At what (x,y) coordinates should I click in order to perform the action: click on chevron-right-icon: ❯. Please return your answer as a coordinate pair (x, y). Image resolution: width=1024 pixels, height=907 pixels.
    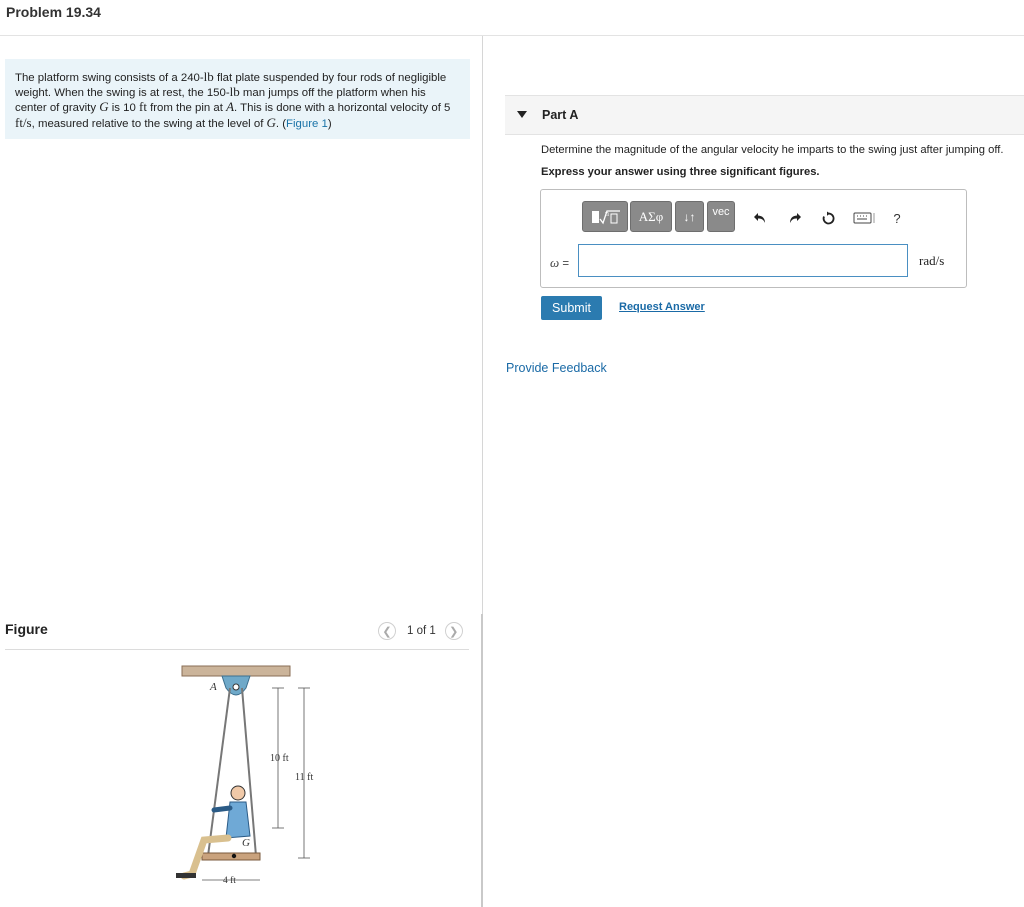
    Looking at the image, I should click on (453, 631).